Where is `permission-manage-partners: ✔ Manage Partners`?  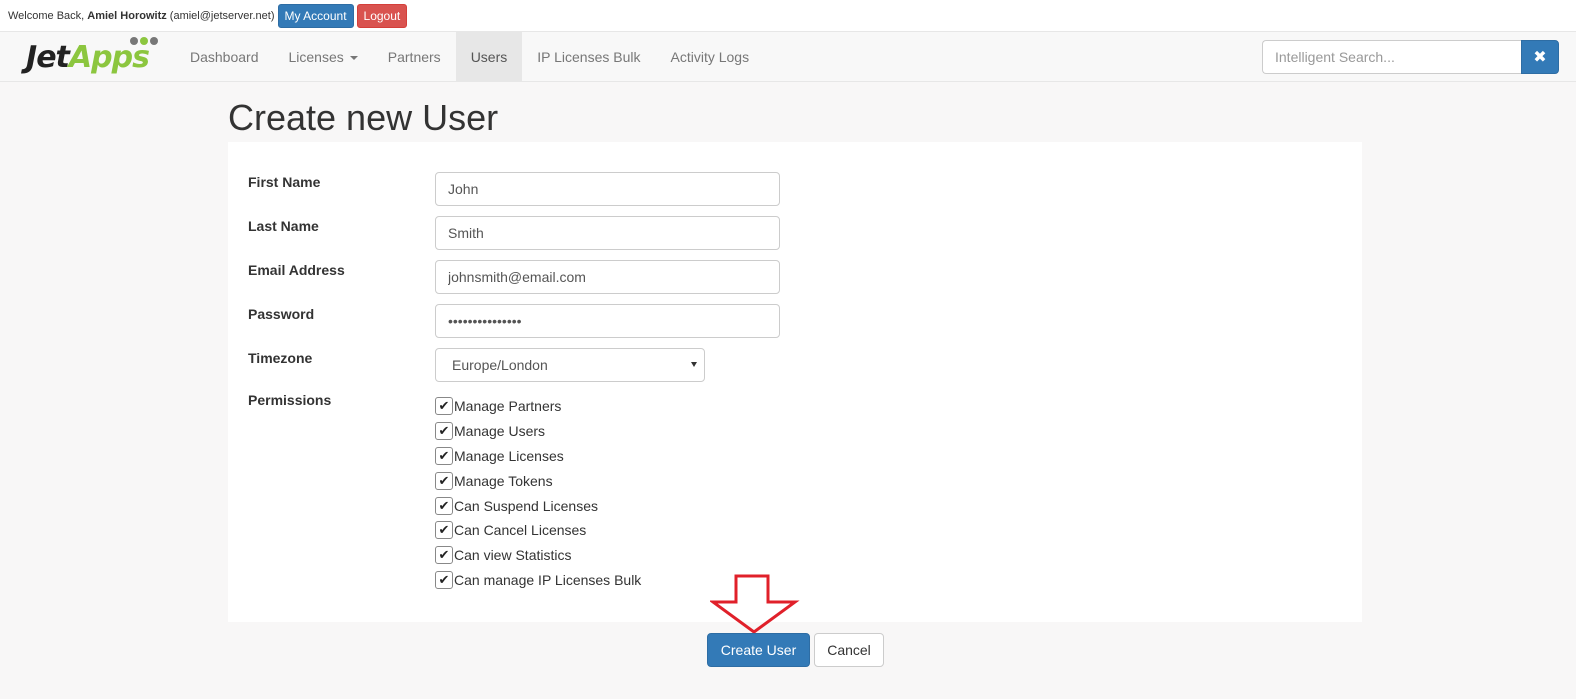
permission-manage-partners: ✔ Manage Partners is located at coordinates (538, 406).